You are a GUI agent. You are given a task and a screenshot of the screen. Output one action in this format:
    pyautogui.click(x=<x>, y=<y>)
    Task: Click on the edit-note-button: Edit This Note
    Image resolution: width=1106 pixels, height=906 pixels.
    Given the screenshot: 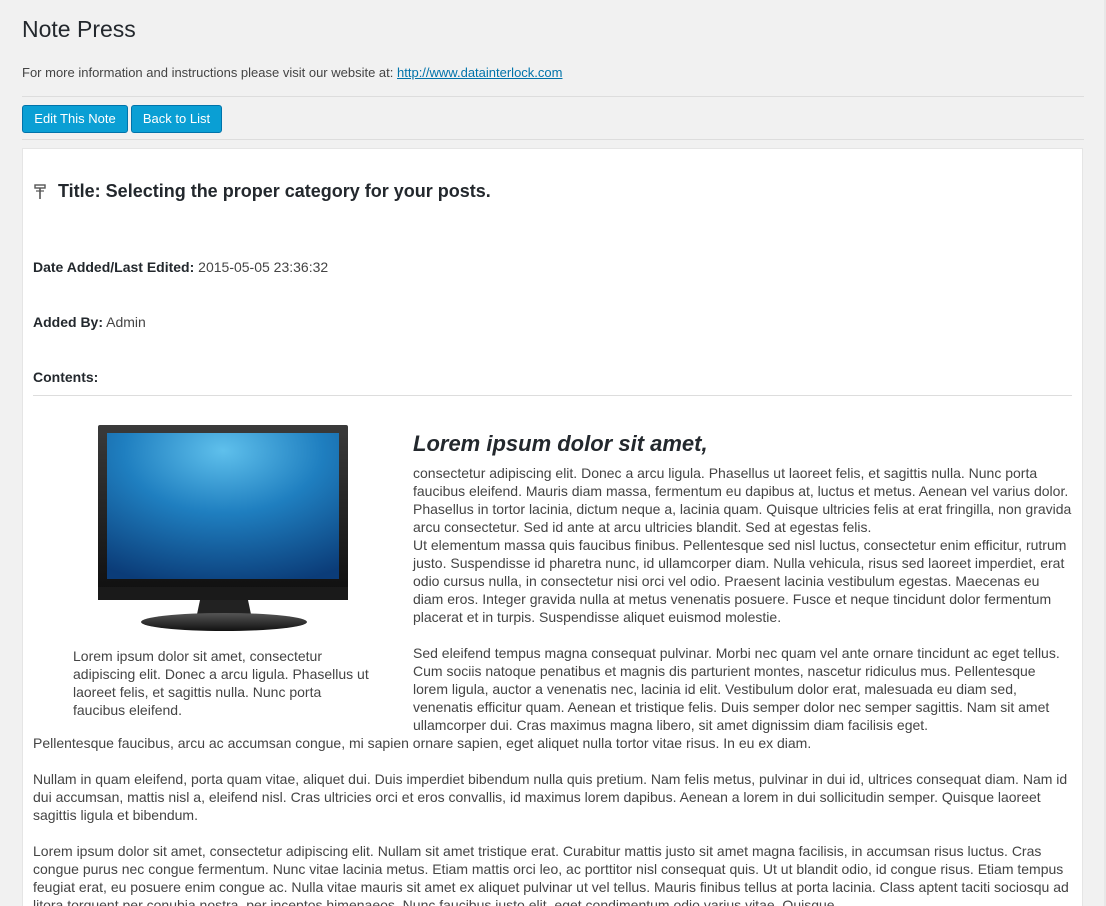 What is the action you would take?
    pyautogui.click(x=75, y=119)
    